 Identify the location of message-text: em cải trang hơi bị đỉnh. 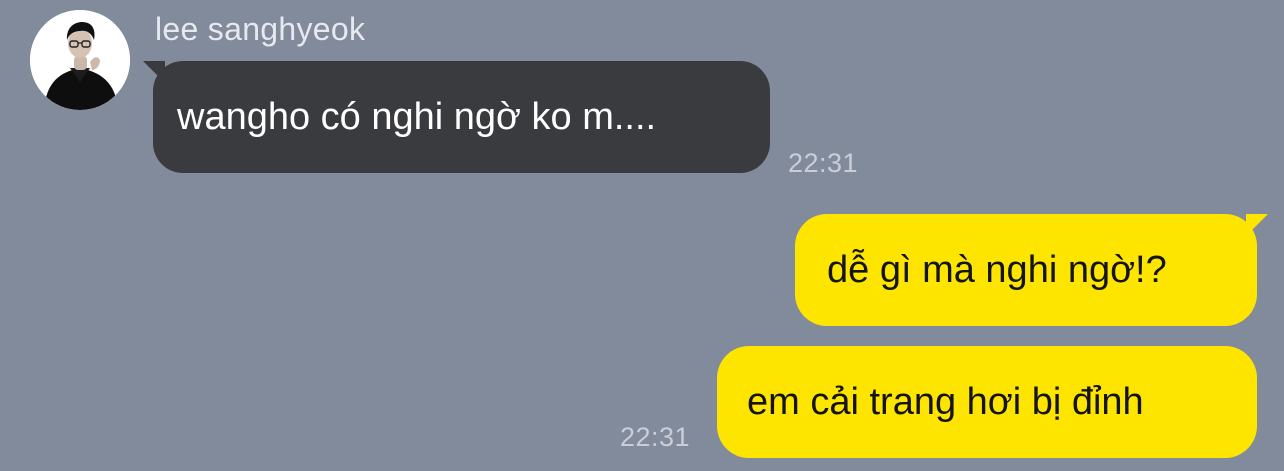
(945, 402).